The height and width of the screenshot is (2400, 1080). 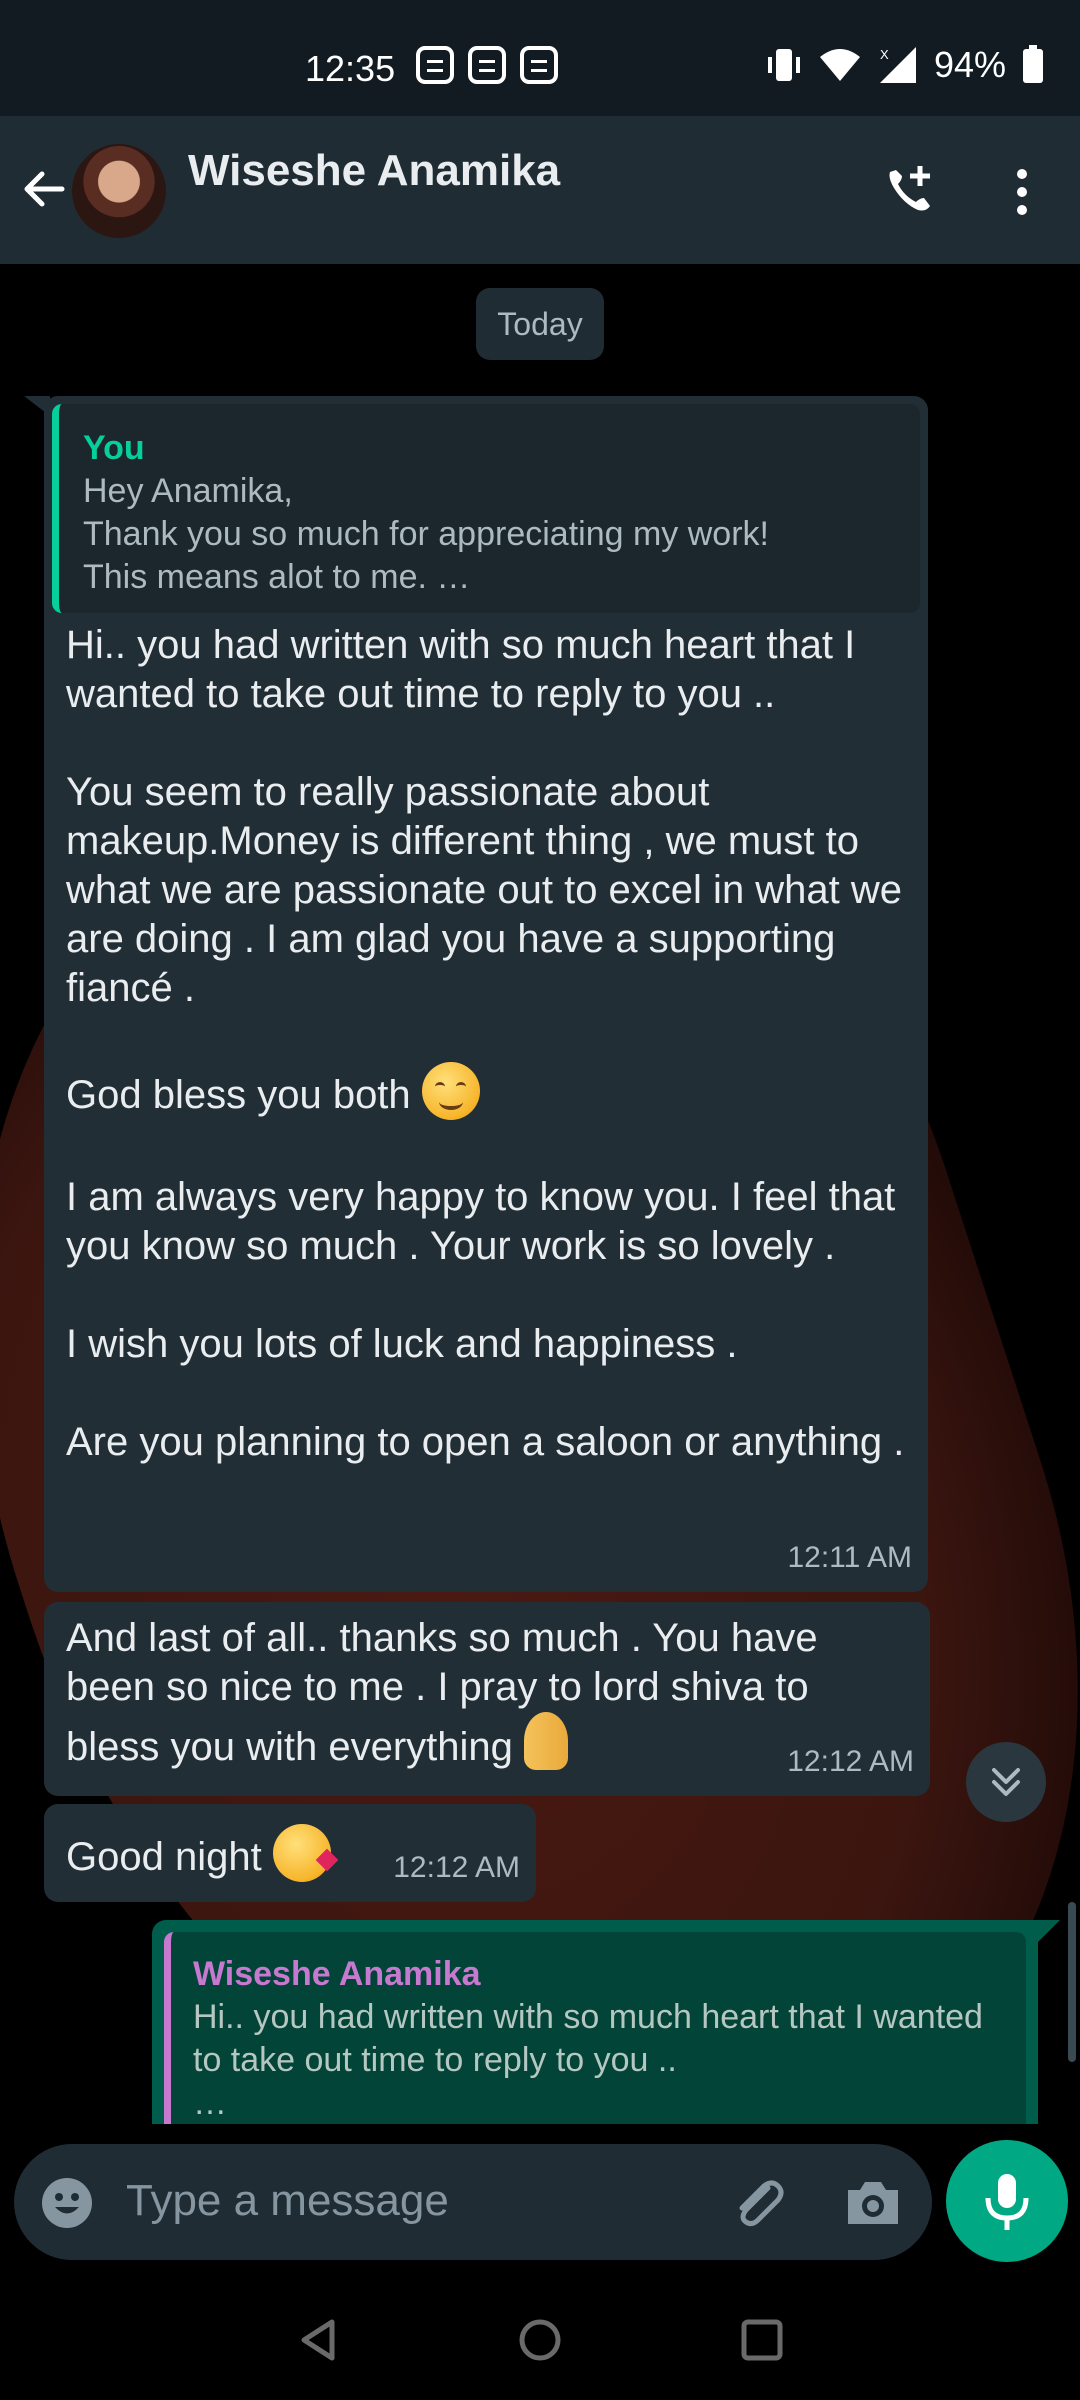 What do you see at coordinates (540, 324) in the screenshot?
I see `date-label: Today` at bounding box center [540, 324].